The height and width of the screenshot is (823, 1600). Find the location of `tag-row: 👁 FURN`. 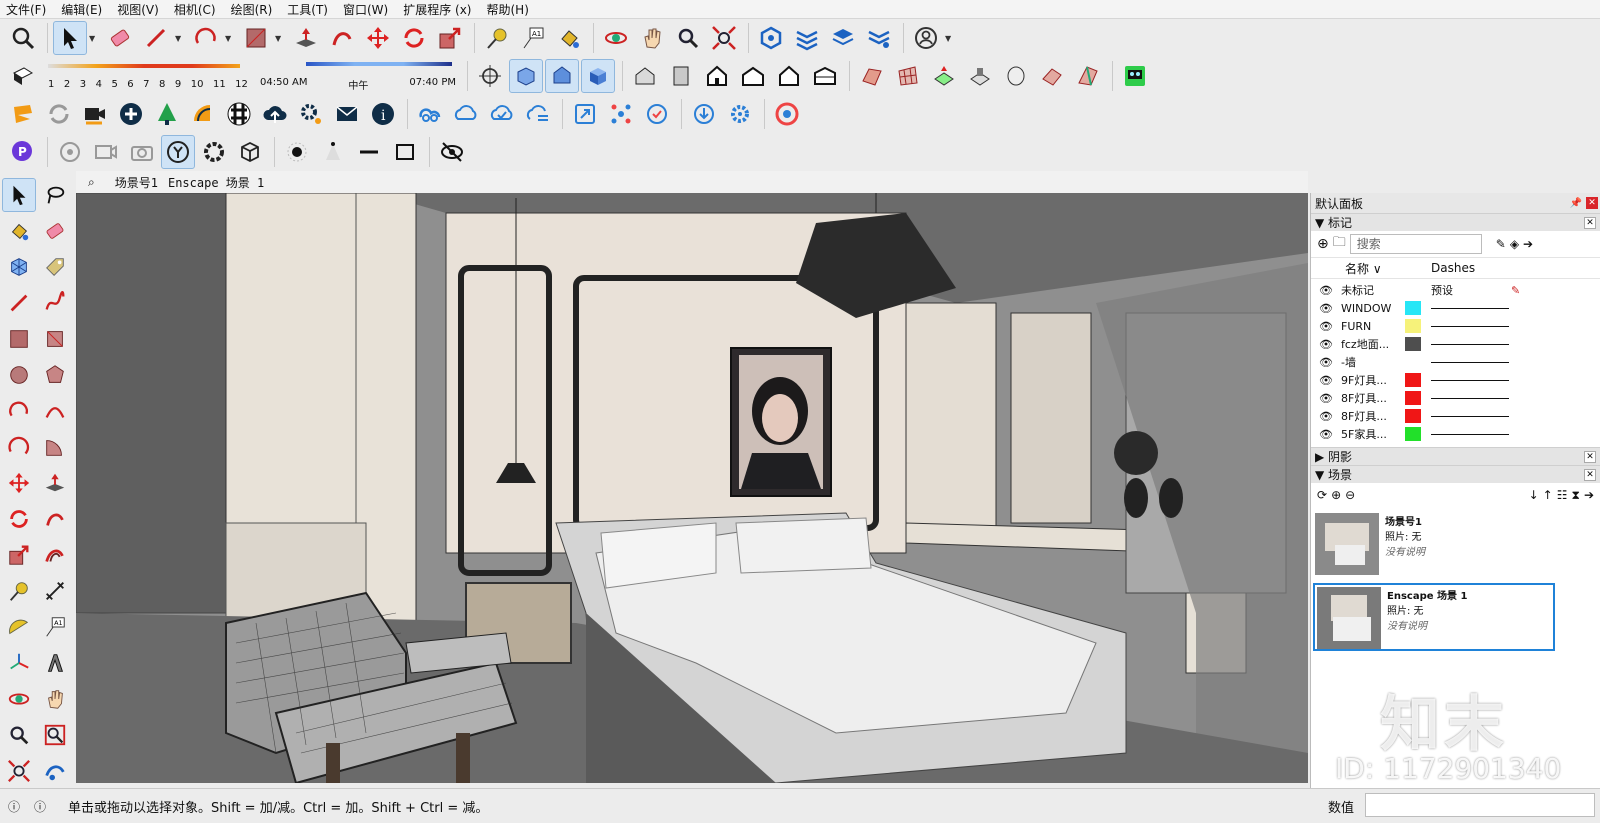

tag-row: 👁 FURN is located at coordinates (1455, 326).